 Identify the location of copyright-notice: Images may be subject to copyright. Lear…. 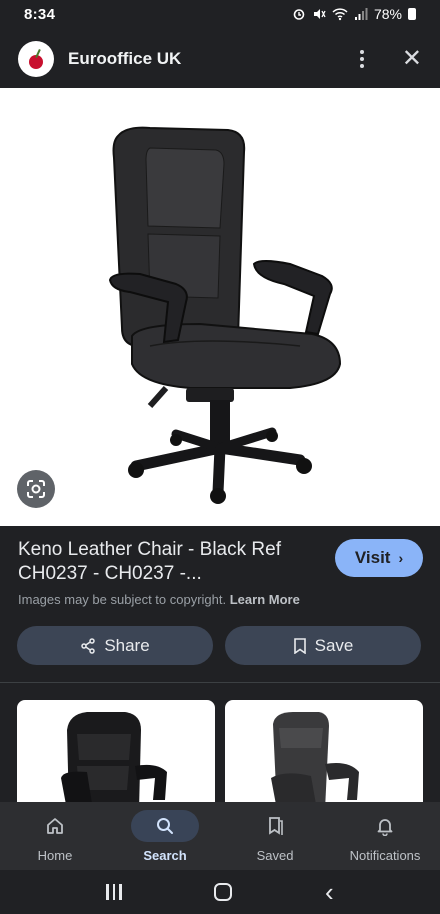
(159, 599).